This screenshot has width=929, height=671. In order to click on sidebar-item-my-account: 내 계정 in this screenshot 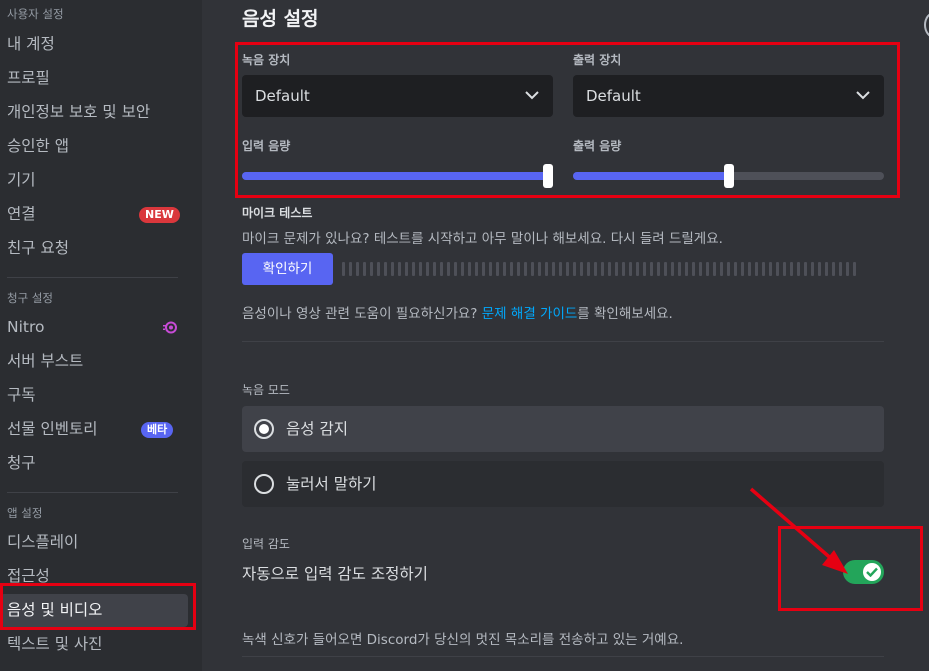, I will do `click(94, 44)`.